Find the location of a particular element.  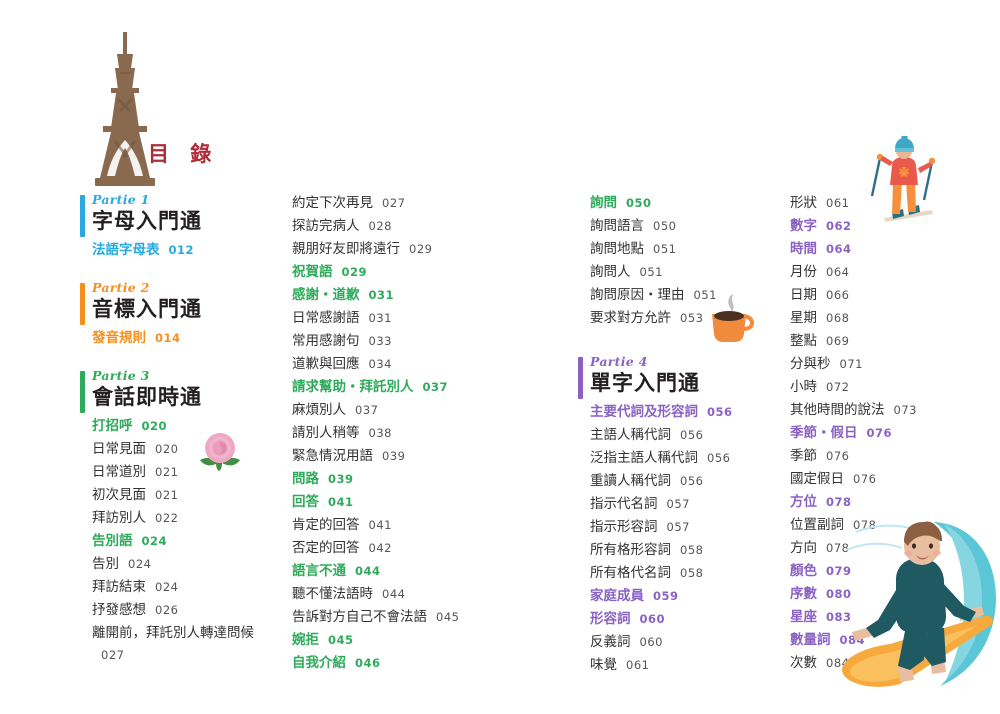

toc-section-entry: 感謝・道歉 031 is located at coordinates (385, 295).